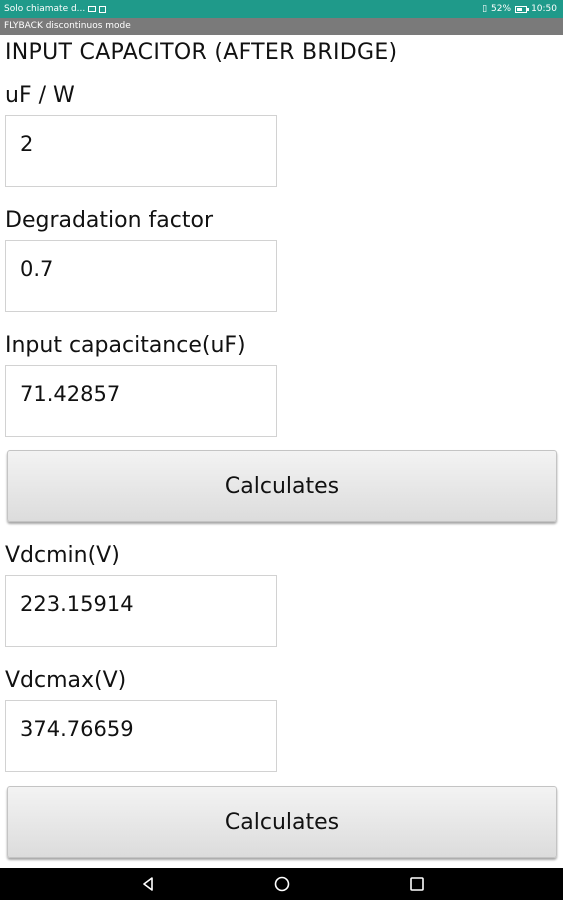 This screenshot has height=900, width=563. Describe the element at coordinates (92, 9) in the screenshot. I see `message-icon` at that location.